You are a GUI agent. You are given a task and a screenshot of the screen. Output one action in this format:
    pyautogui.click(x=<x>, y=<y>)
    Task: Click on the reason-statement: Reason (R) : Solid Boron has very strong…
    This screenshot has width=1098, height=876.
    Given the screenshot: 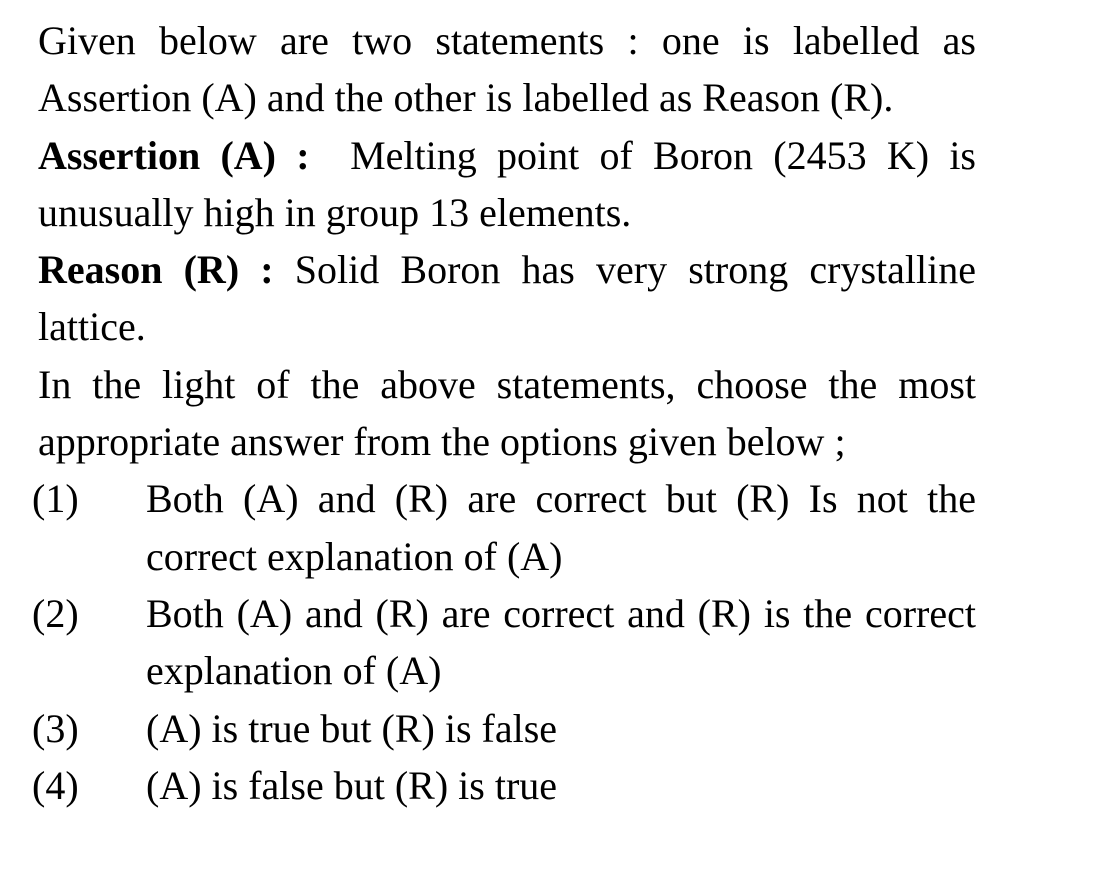 What is the action you would take?
    pyautogui.click(x=507, y=298)
    